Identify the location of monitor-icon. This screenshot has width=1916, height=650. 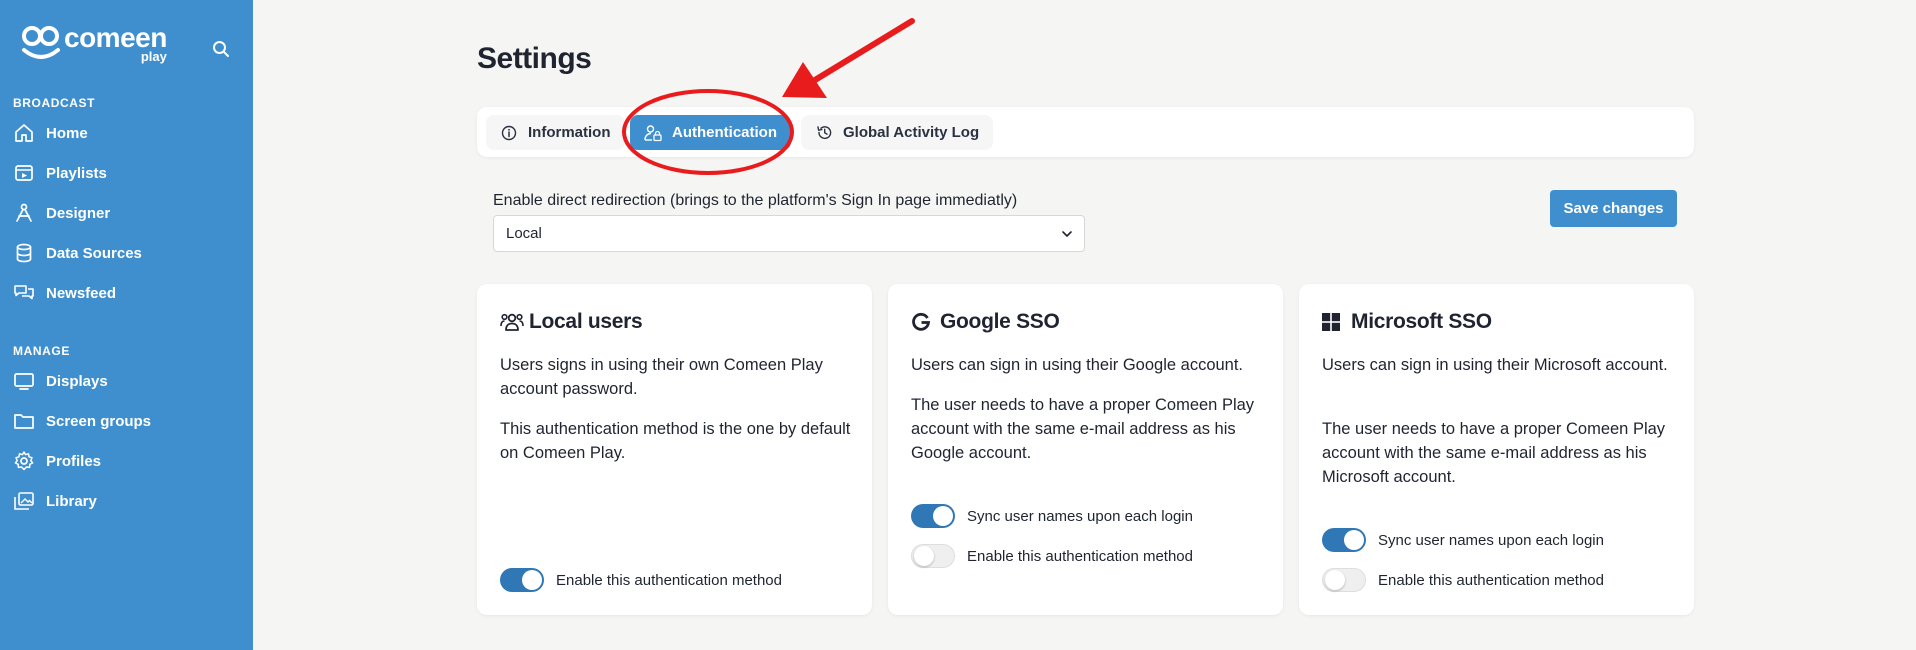
(24, 381).